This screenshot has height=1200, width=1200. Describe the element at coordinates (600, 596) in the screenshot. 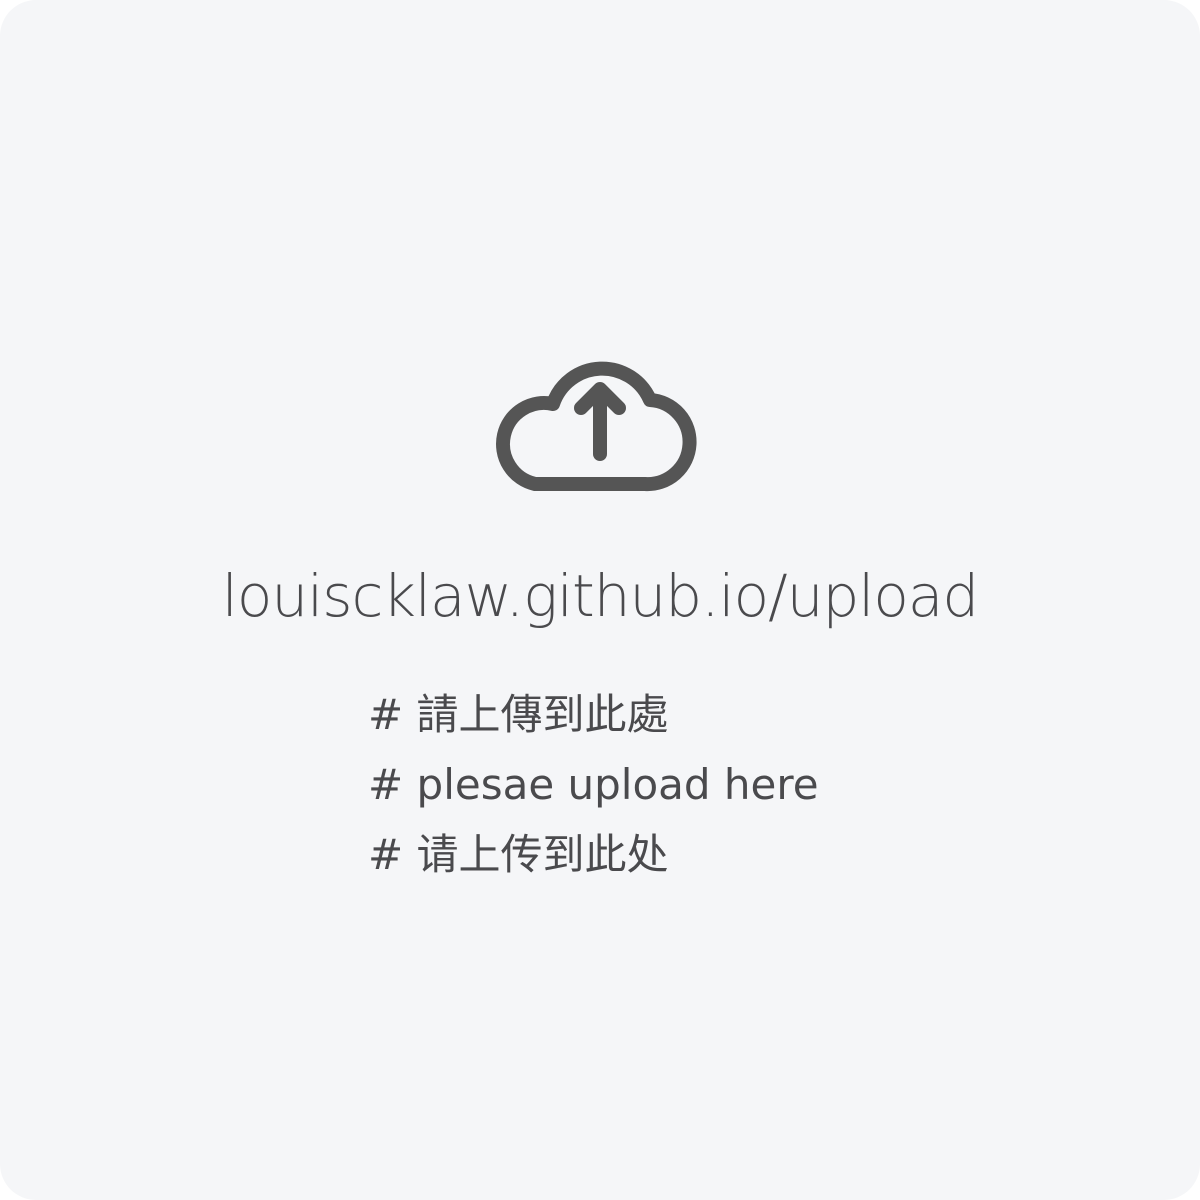

I see `upload-url: louiscklaw.github.io/upload` at that location.